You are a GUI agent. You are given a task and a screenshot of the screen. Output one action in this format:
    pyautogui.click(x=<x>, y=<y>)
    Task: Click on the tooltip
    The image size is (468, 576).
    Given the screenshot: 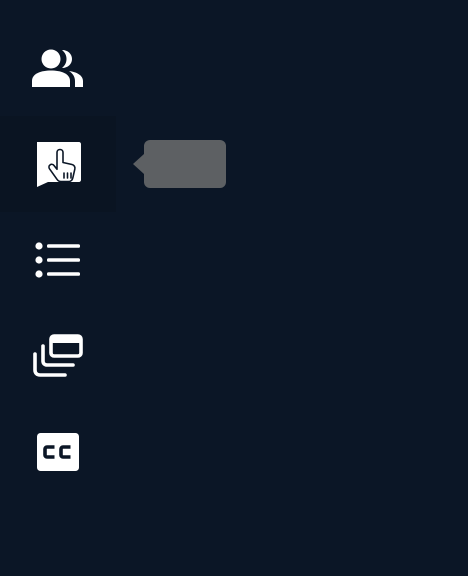 What is the action you would take?
    pyautogui.click(x=179, y=164)
    